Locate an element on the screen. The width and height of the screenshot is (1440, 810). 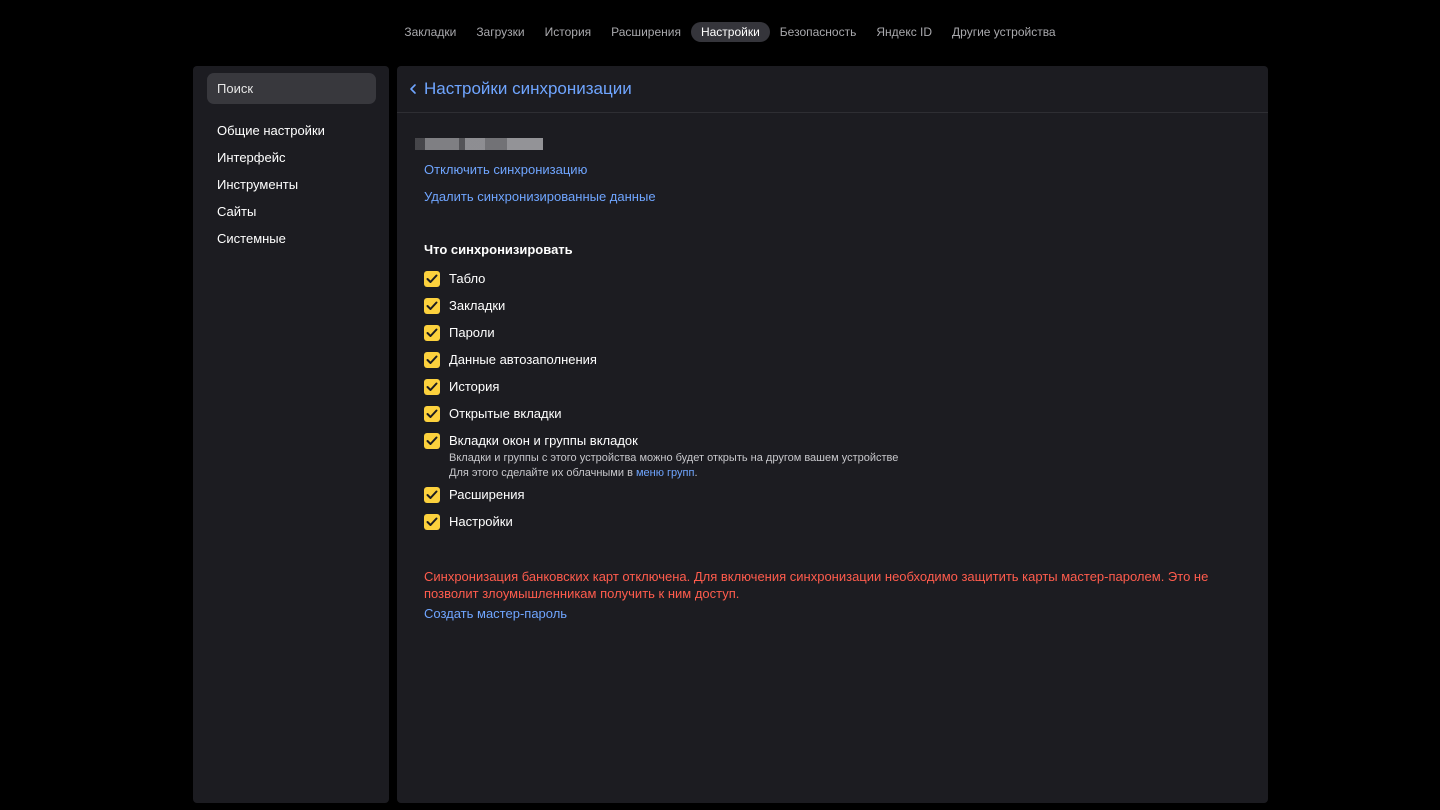
tab-settings: Настройки is located at coordinates (730, 32).